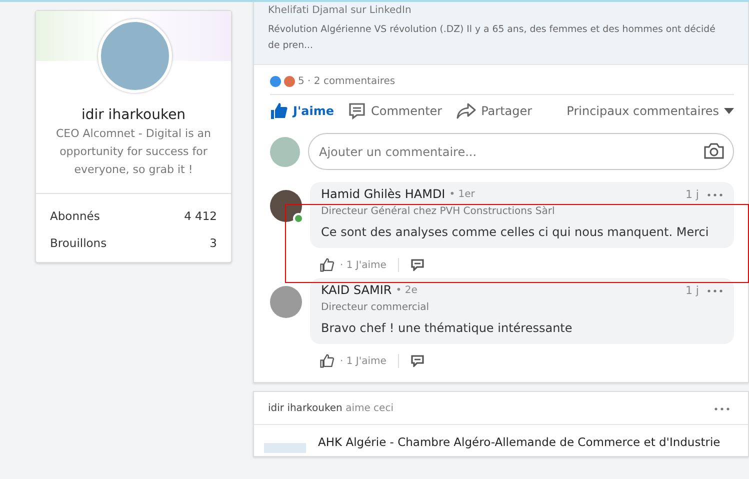  What do you see at coordinates (375, 307) in the screenshot?
I see `author-headline: Directeur commercial` at bounding box center [375, 307].